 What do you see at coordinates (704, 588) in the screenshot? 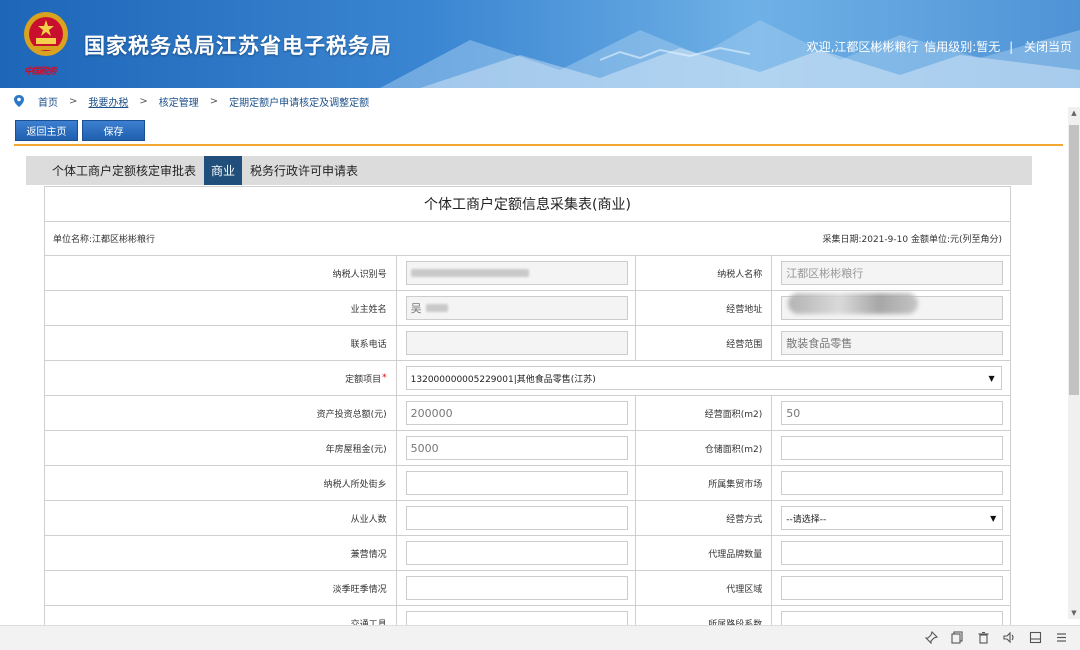
I see `agent-area-label: 代理区域` at bounding box center [704, 588].